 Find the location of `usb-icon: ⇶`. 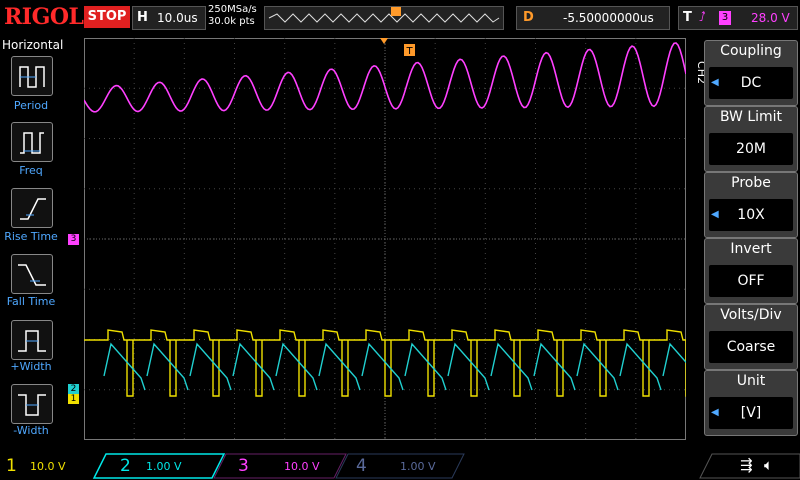

usb-icon: ⇶ is located at coordinates (746, 465).